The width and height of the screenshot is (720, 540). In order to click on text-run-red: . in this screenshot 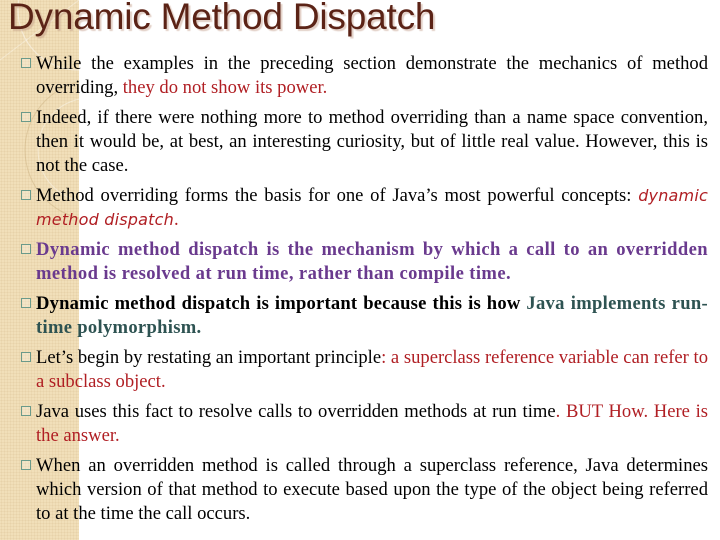, I will do `click(176, 219)`.